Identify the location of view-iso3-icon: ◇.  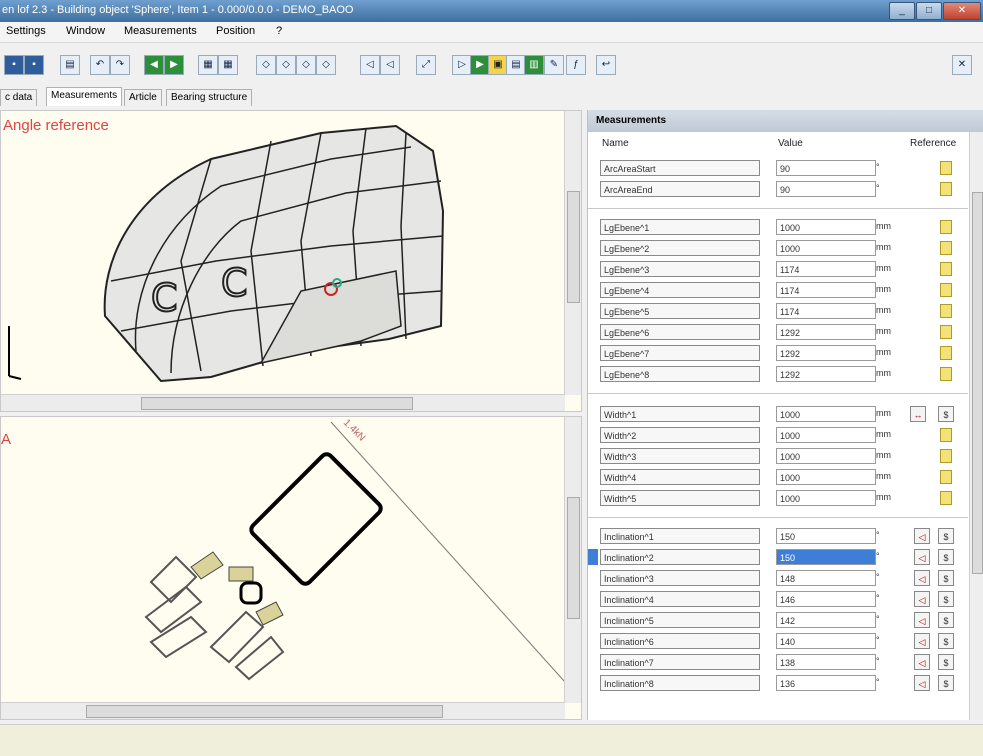
(326, 65).